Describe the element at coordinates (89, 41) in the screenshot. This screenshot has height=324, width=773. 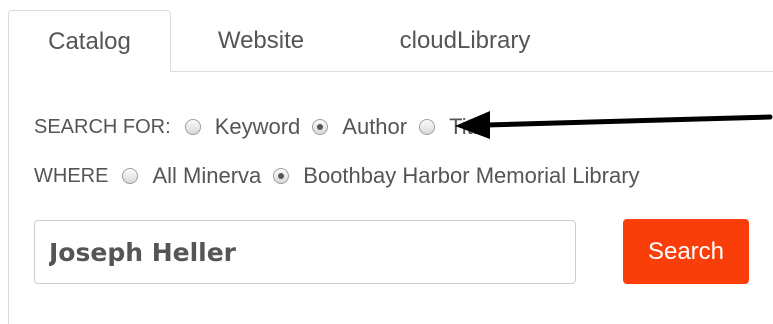
I see `tab-catalog: Catalog` at that location.